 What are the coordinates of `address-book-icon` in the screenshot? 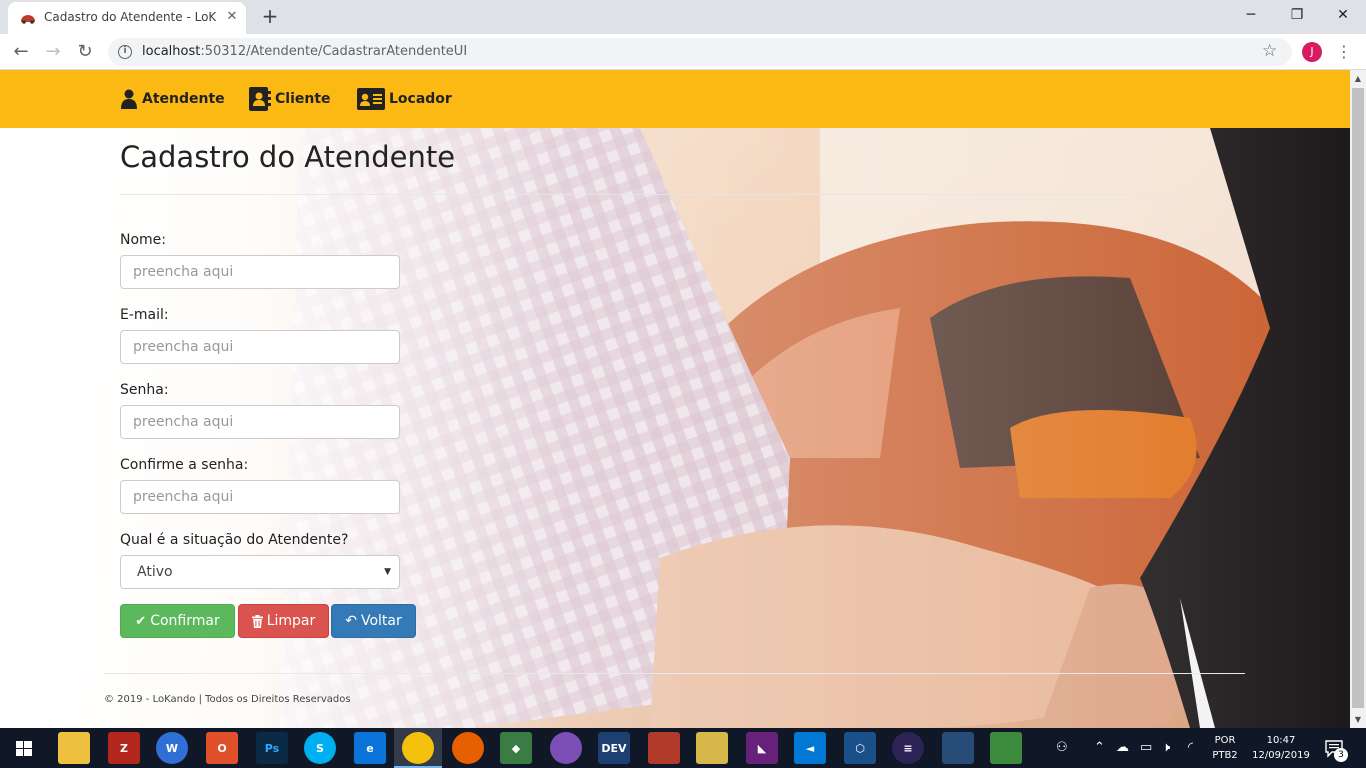 It's located at (260, 99).